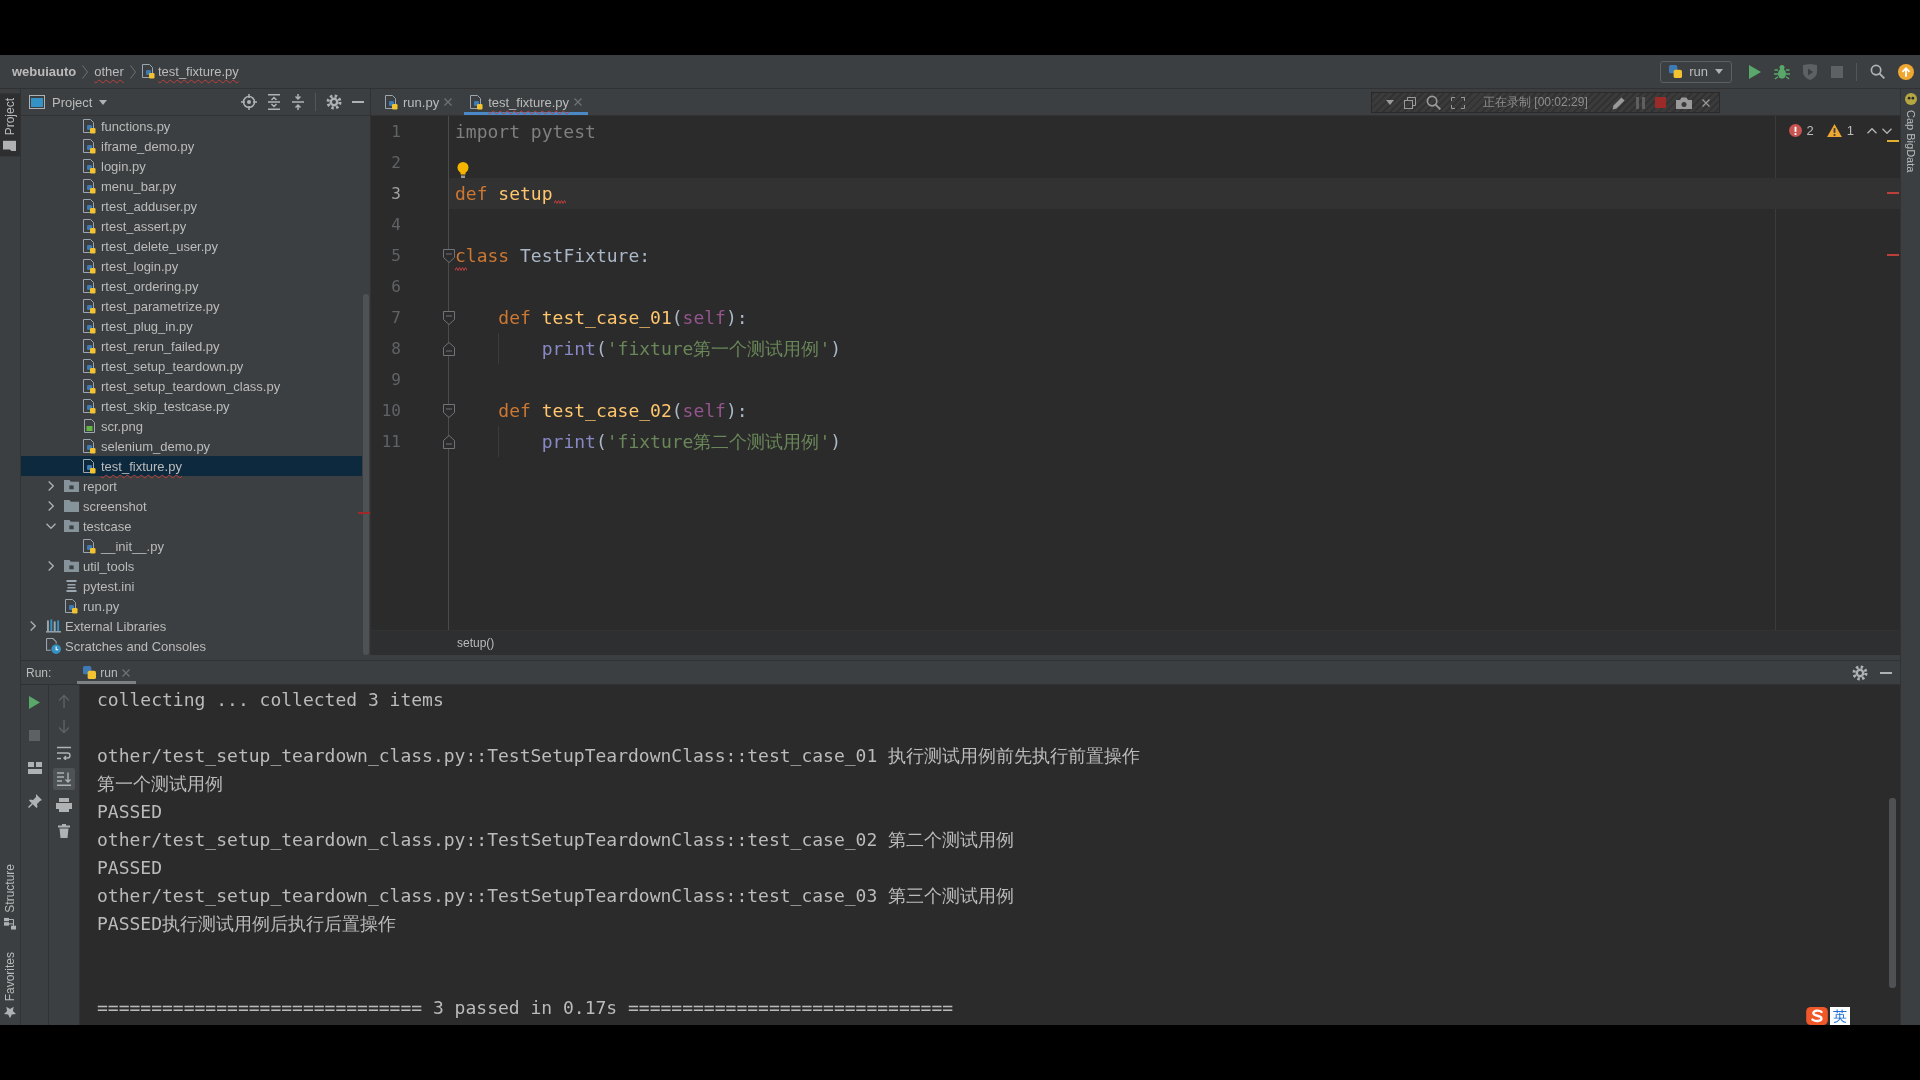 This screenshot has width=1920, height=1080. I want to click on line-number: 3, so click(395, 194).